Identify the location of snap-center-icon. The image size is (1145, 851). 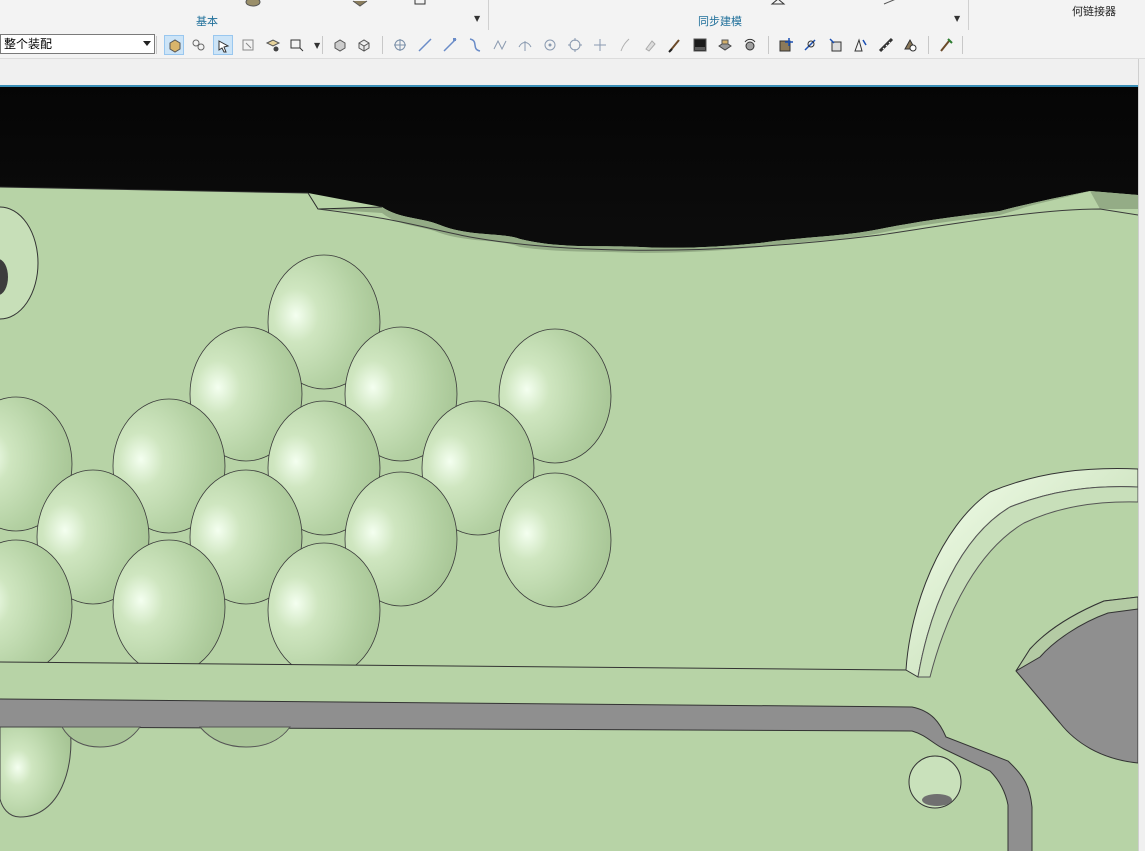
(550, 45).